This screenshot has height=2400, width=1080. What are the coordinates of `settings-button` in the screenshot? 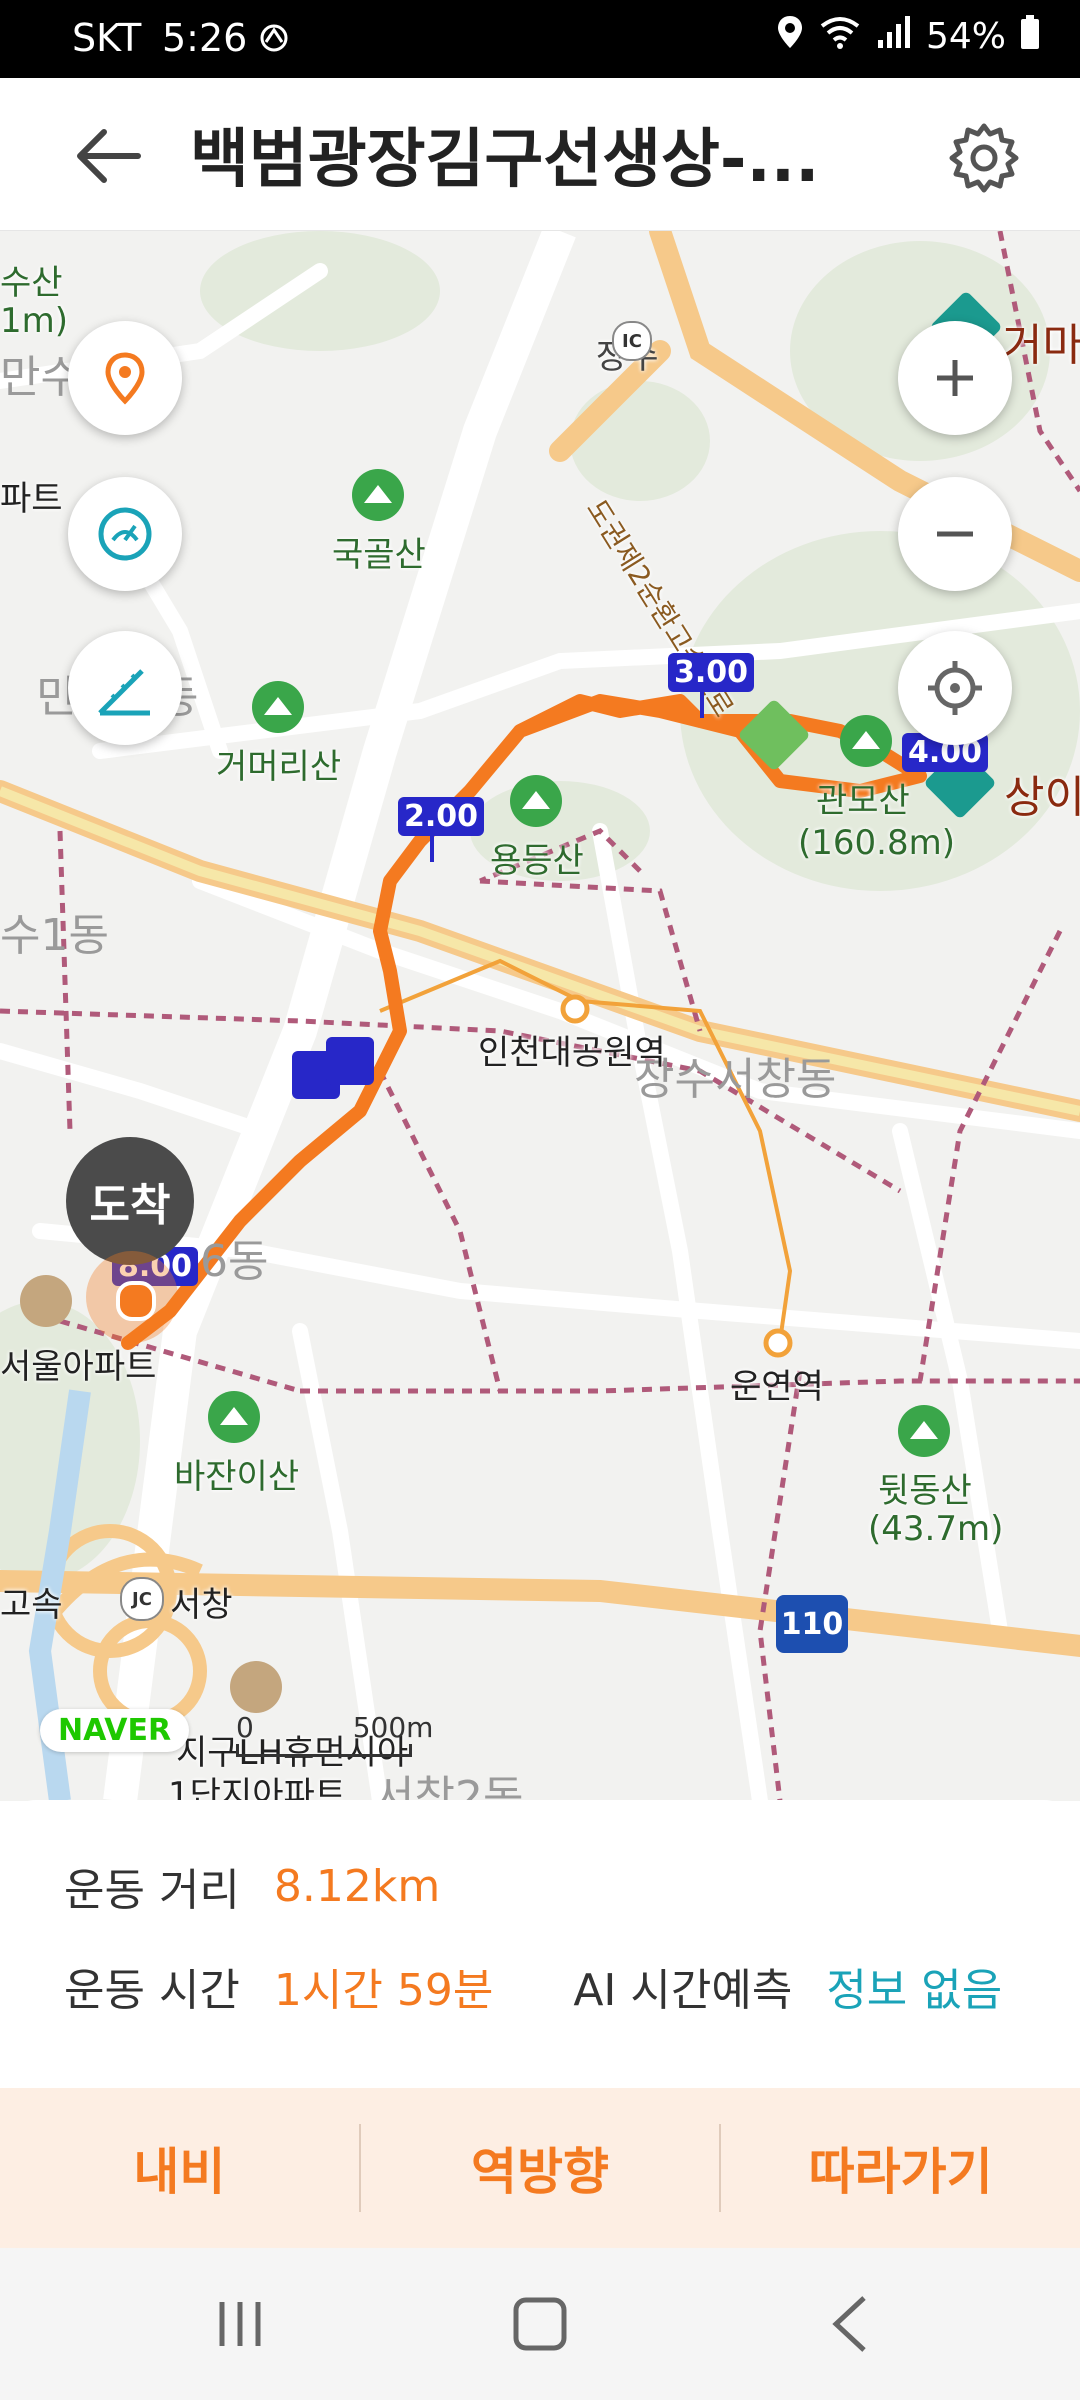 It's located at (984, 158).